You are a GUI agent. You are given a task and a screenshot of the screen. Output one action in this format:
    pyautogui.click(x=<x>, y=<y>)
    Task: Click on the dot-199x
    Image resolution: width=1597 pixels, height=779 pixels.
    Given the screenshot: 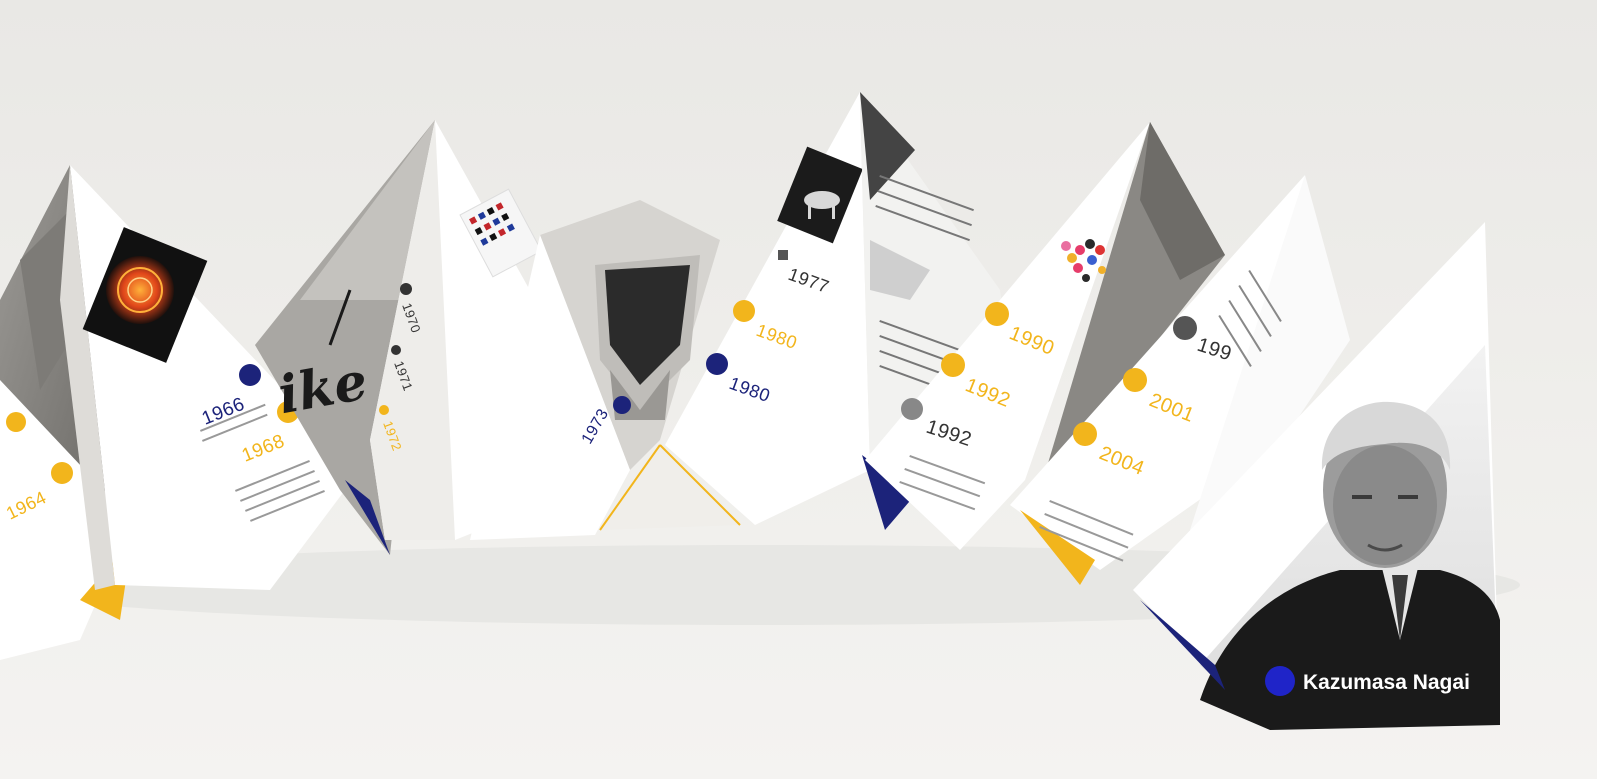 What is the action you would take?
    pyautogui.click(x=1185, y=328)
    